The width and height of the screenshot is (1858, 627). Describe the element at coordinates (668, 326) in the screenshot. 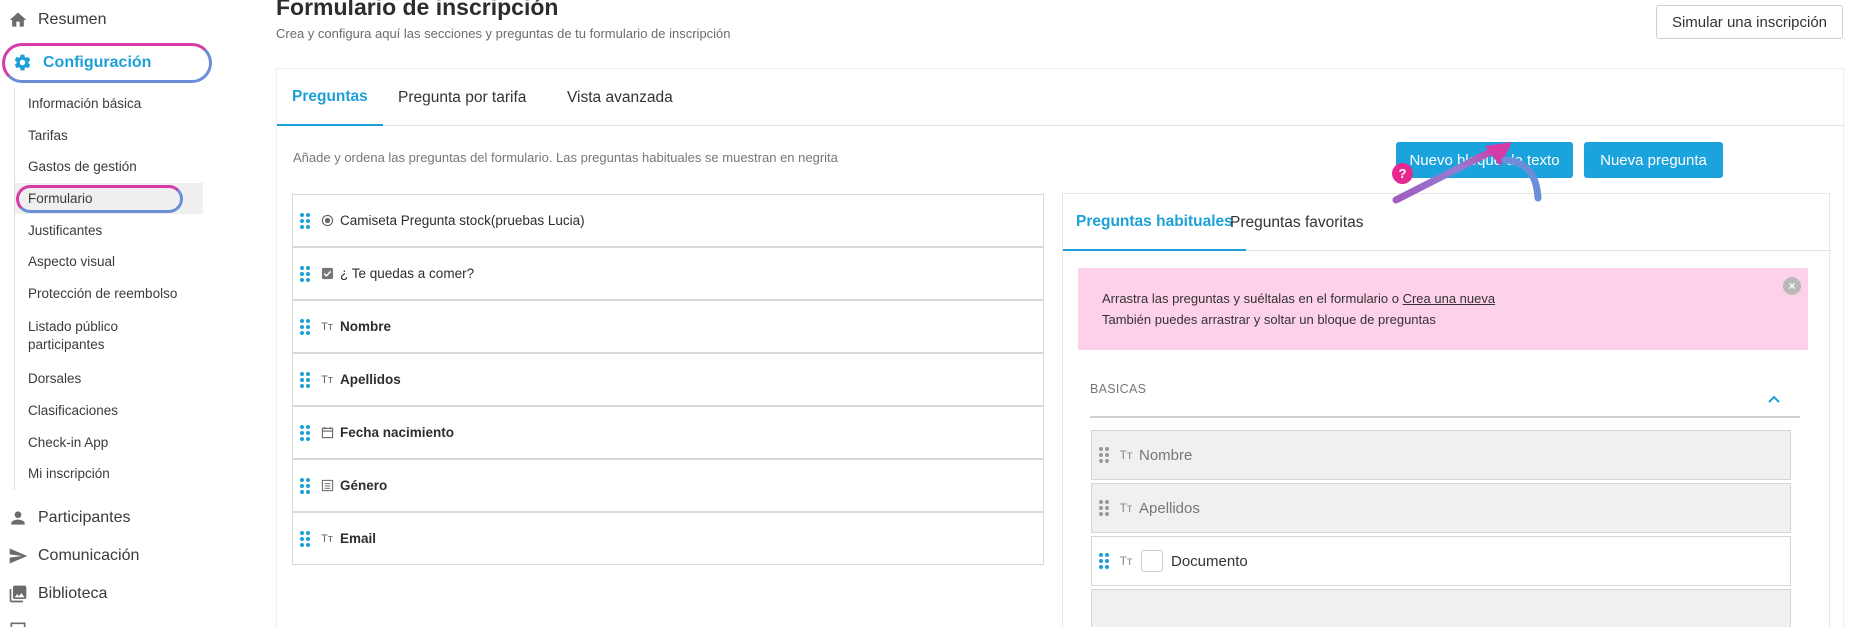

I see `question-row: Tт Nombre` at that location.